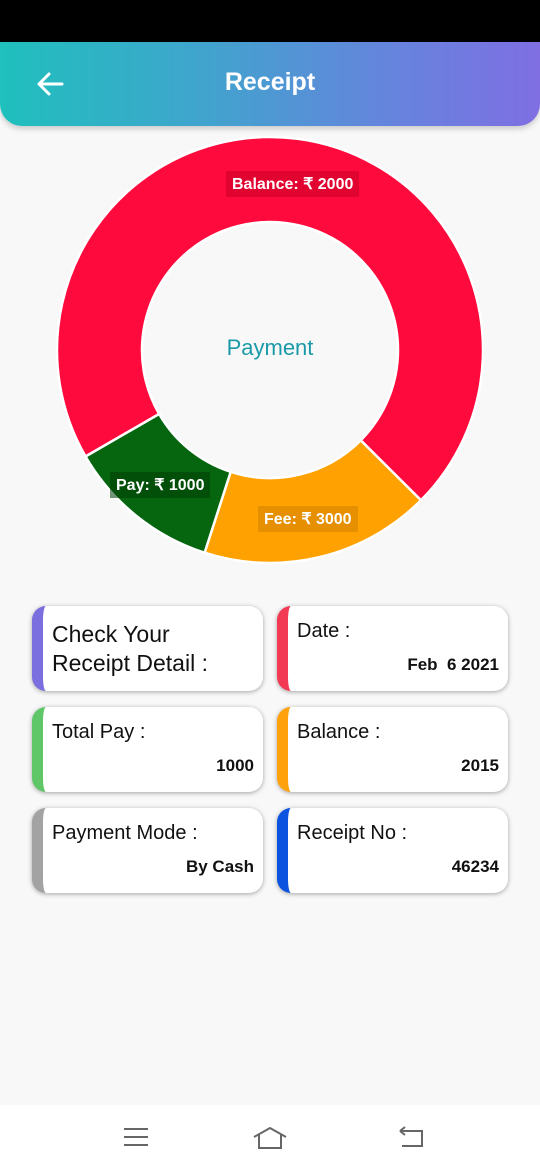 Image resolution: width=540 pixels, height=1170 pixels. What do you see at coordinates (130, 663) in the screenshot?
I see `intro-line-2: Receipt Detail :` at bounding box center [130, 663].